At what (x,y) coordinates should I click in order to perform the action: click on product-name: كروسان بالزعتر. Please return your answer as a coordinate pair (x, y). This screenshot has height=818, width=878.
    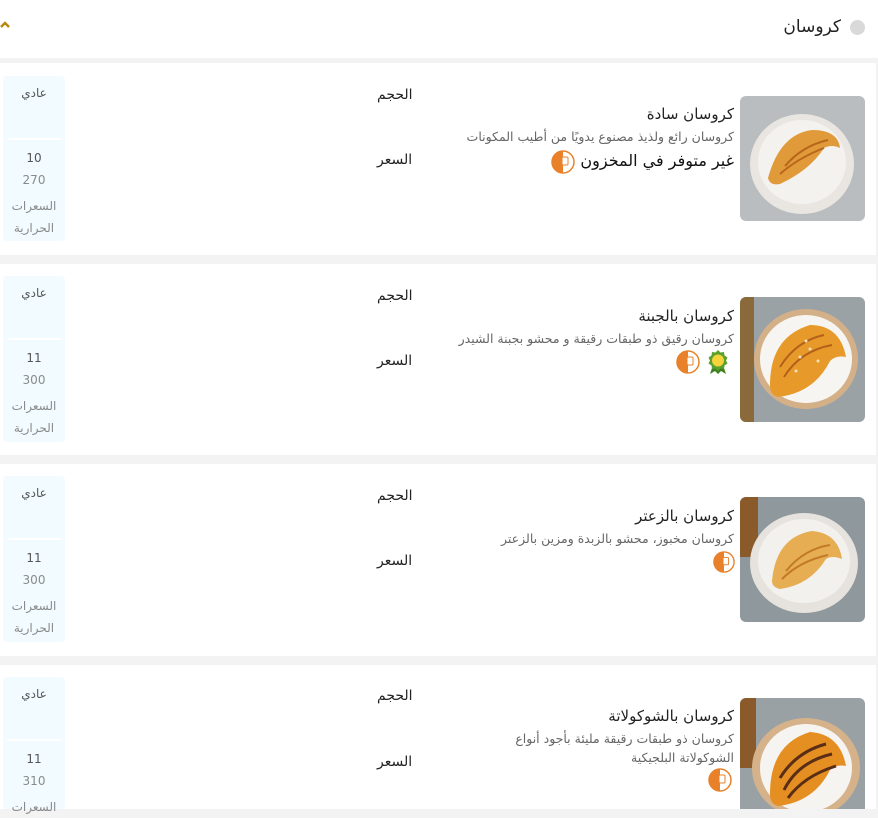
    Looking at the image, I should click on (684, 516).